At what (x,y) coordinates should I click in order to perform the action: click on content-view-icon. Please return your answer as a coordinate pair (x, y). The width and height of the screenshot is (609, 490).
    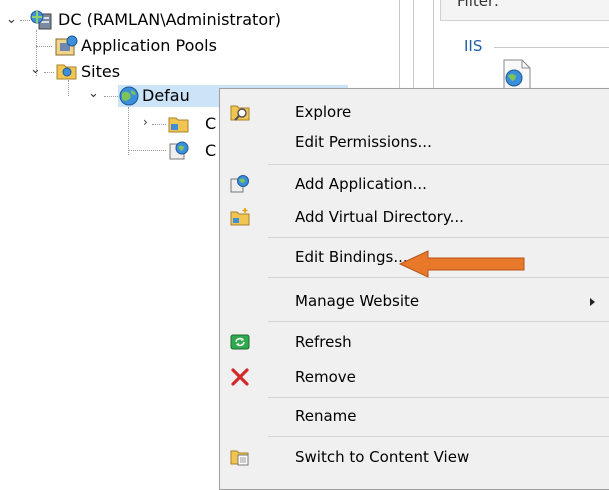
    Looking at the image, I should click on (239, 458).